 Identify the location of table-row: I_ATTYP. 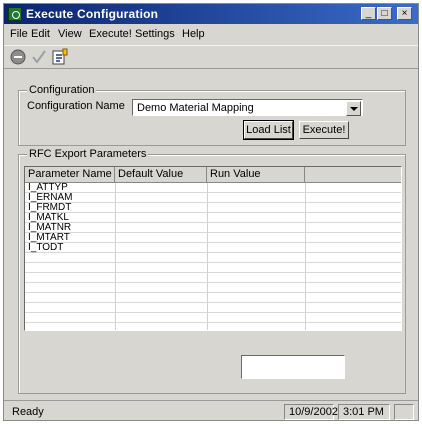
(213, 188).